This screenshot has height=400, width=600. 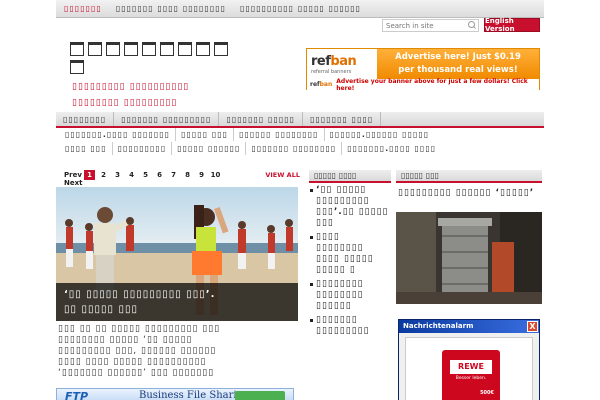 What do you see at coordinates (380, 134) in the screenshot?
I see `sub-nav-item: ▯▯▯▯▯▯.▯▯▯▯▯▯ ▯▯▯▯▯` at bounding box center [380, 134].